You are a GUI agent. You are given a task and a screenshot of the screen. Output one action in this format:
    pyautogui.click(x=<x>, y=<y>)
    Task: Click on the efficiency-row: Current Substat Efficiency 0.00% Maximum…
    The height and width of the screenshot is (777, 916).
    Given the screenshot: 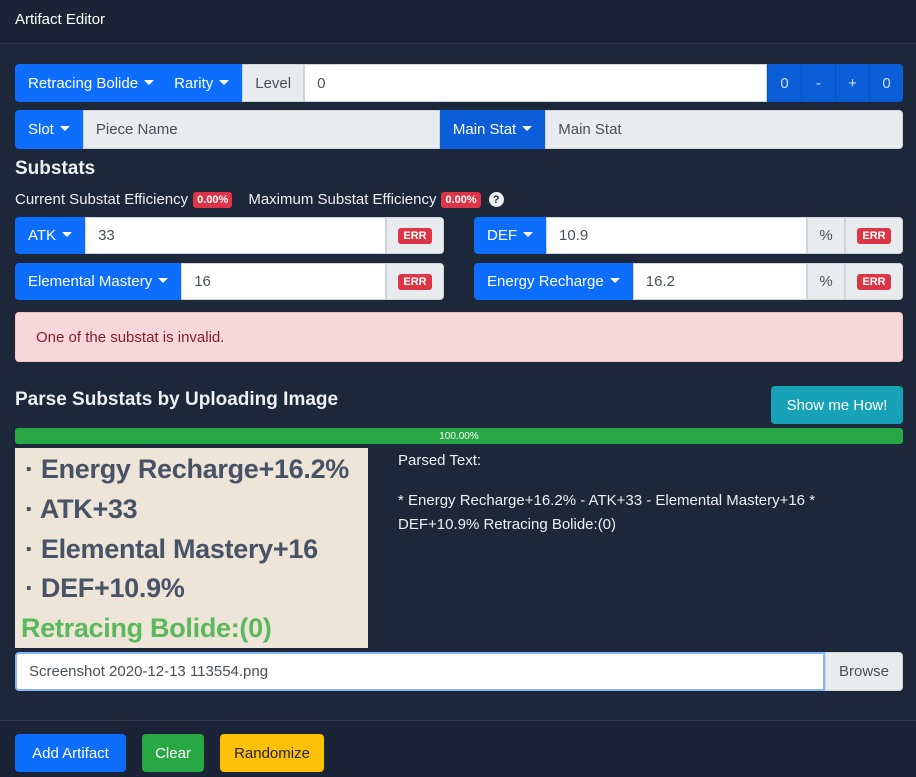 What is the action you would take?
    pyautogui.click(x=259, y=199)
    